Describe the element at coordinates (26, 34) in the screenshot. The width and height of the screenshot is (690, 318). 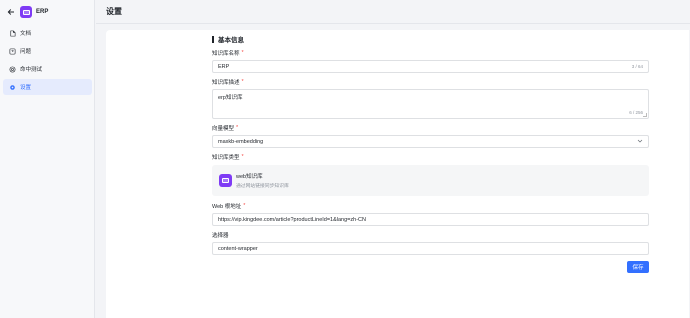
I see `sidebar-item-label: 文档` at that location.